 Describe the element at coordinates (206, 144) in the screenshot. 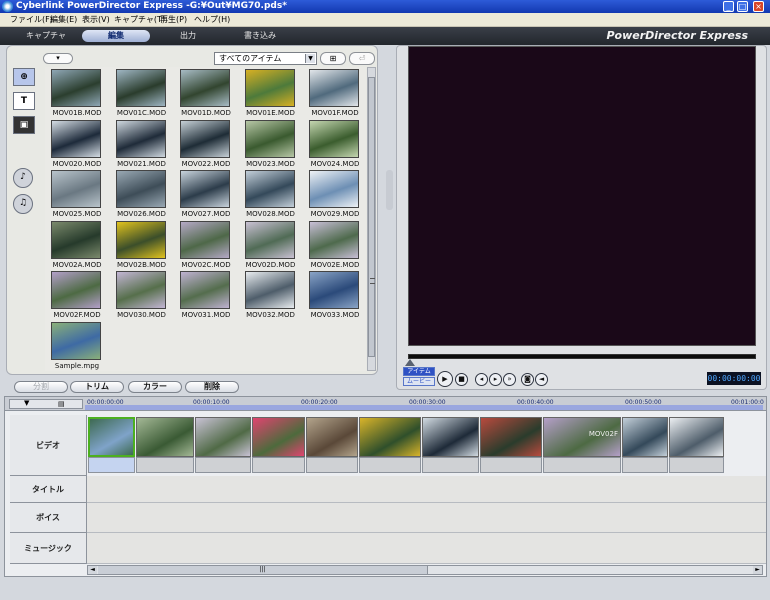

I see `media-thumbnail: MOV022.MOD` at that location.